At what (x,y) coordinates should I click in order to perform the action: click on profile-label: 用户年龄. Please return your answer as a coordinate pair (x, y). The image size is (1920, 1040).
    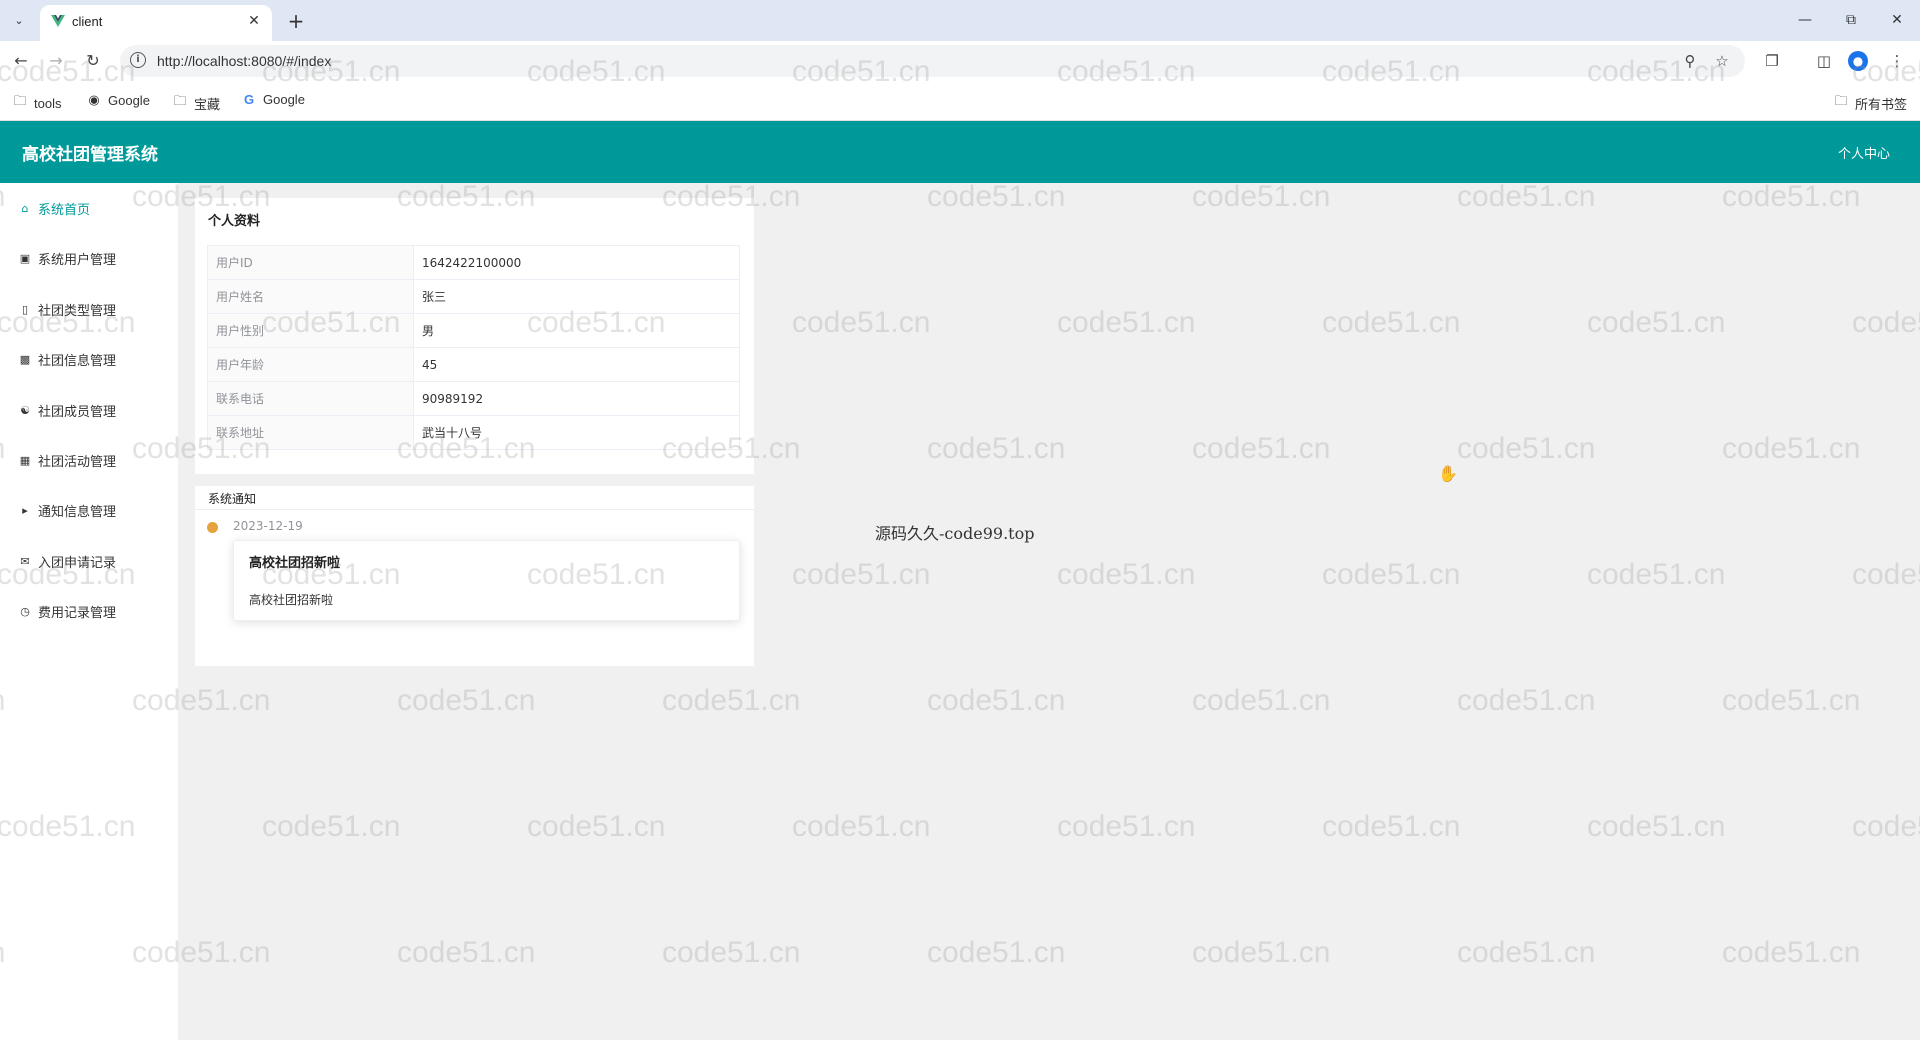
    Looking at the image, I should click on (310, 364).